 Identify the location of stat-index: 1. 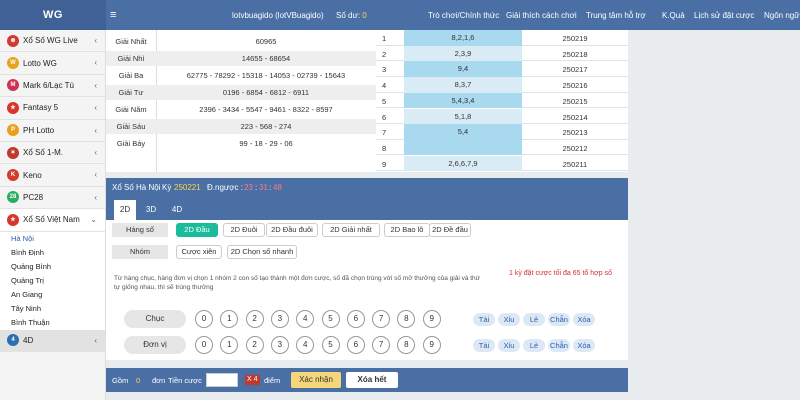
(384, 38).